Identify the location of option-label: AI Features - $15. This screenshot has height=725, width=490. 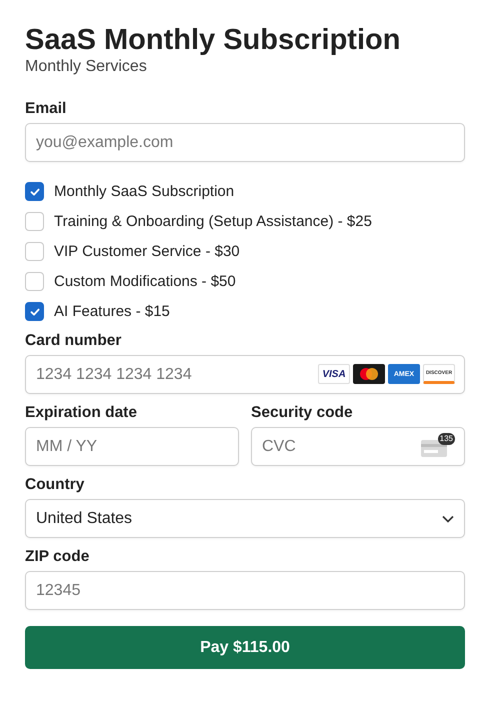
(112, 311).